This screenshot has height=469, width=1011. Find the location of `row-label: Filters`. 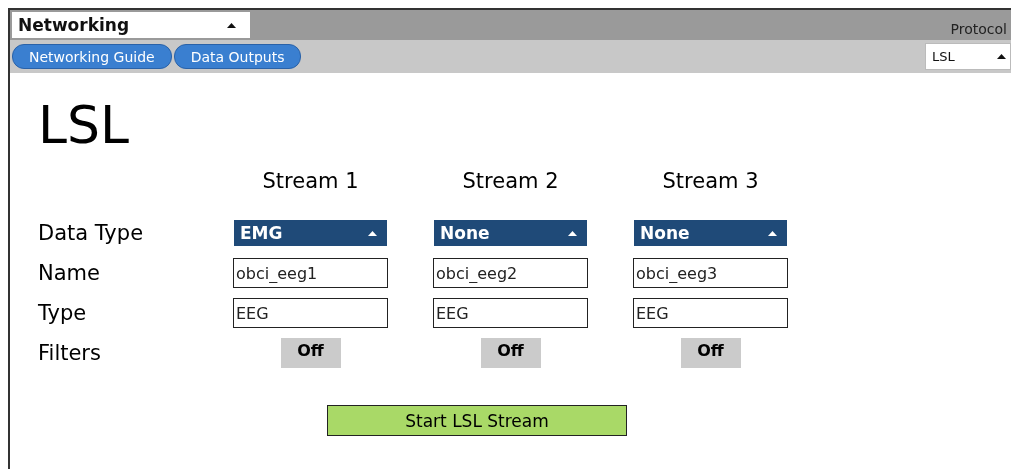

row-label: Filters is located at coordinates (70, 353).